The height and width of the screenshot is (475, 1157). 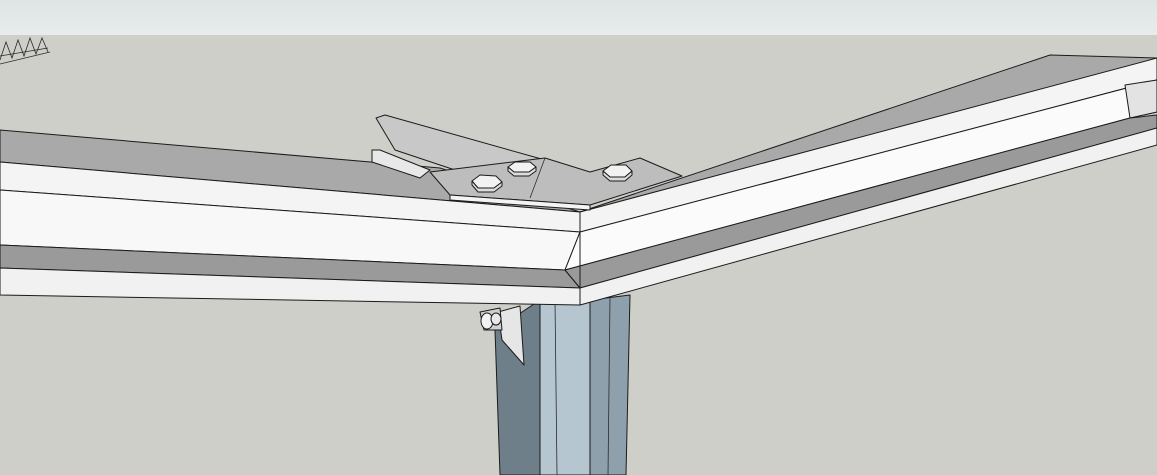 I want to click on column-face, so click(x=565, y=387).